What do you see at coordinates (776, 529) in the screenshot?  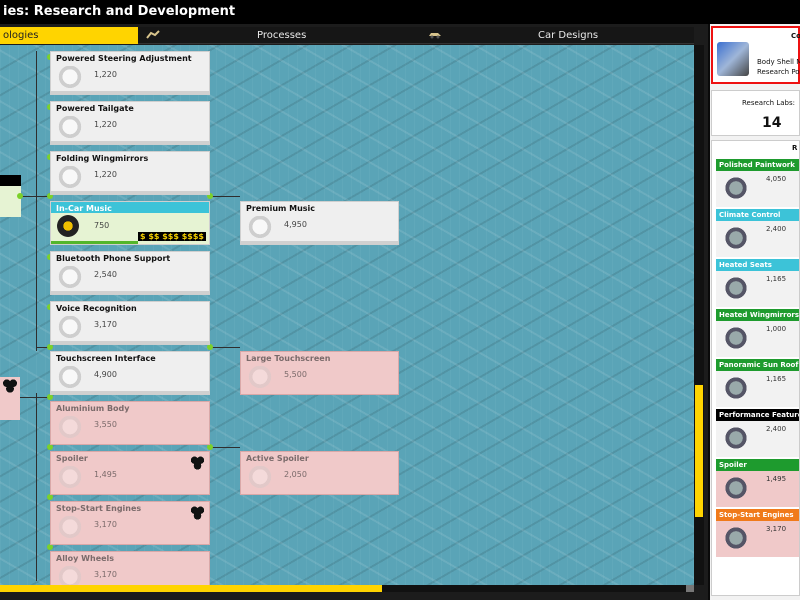 I see `queue-item-cost: 3,170` at bounding box center [776, 529].